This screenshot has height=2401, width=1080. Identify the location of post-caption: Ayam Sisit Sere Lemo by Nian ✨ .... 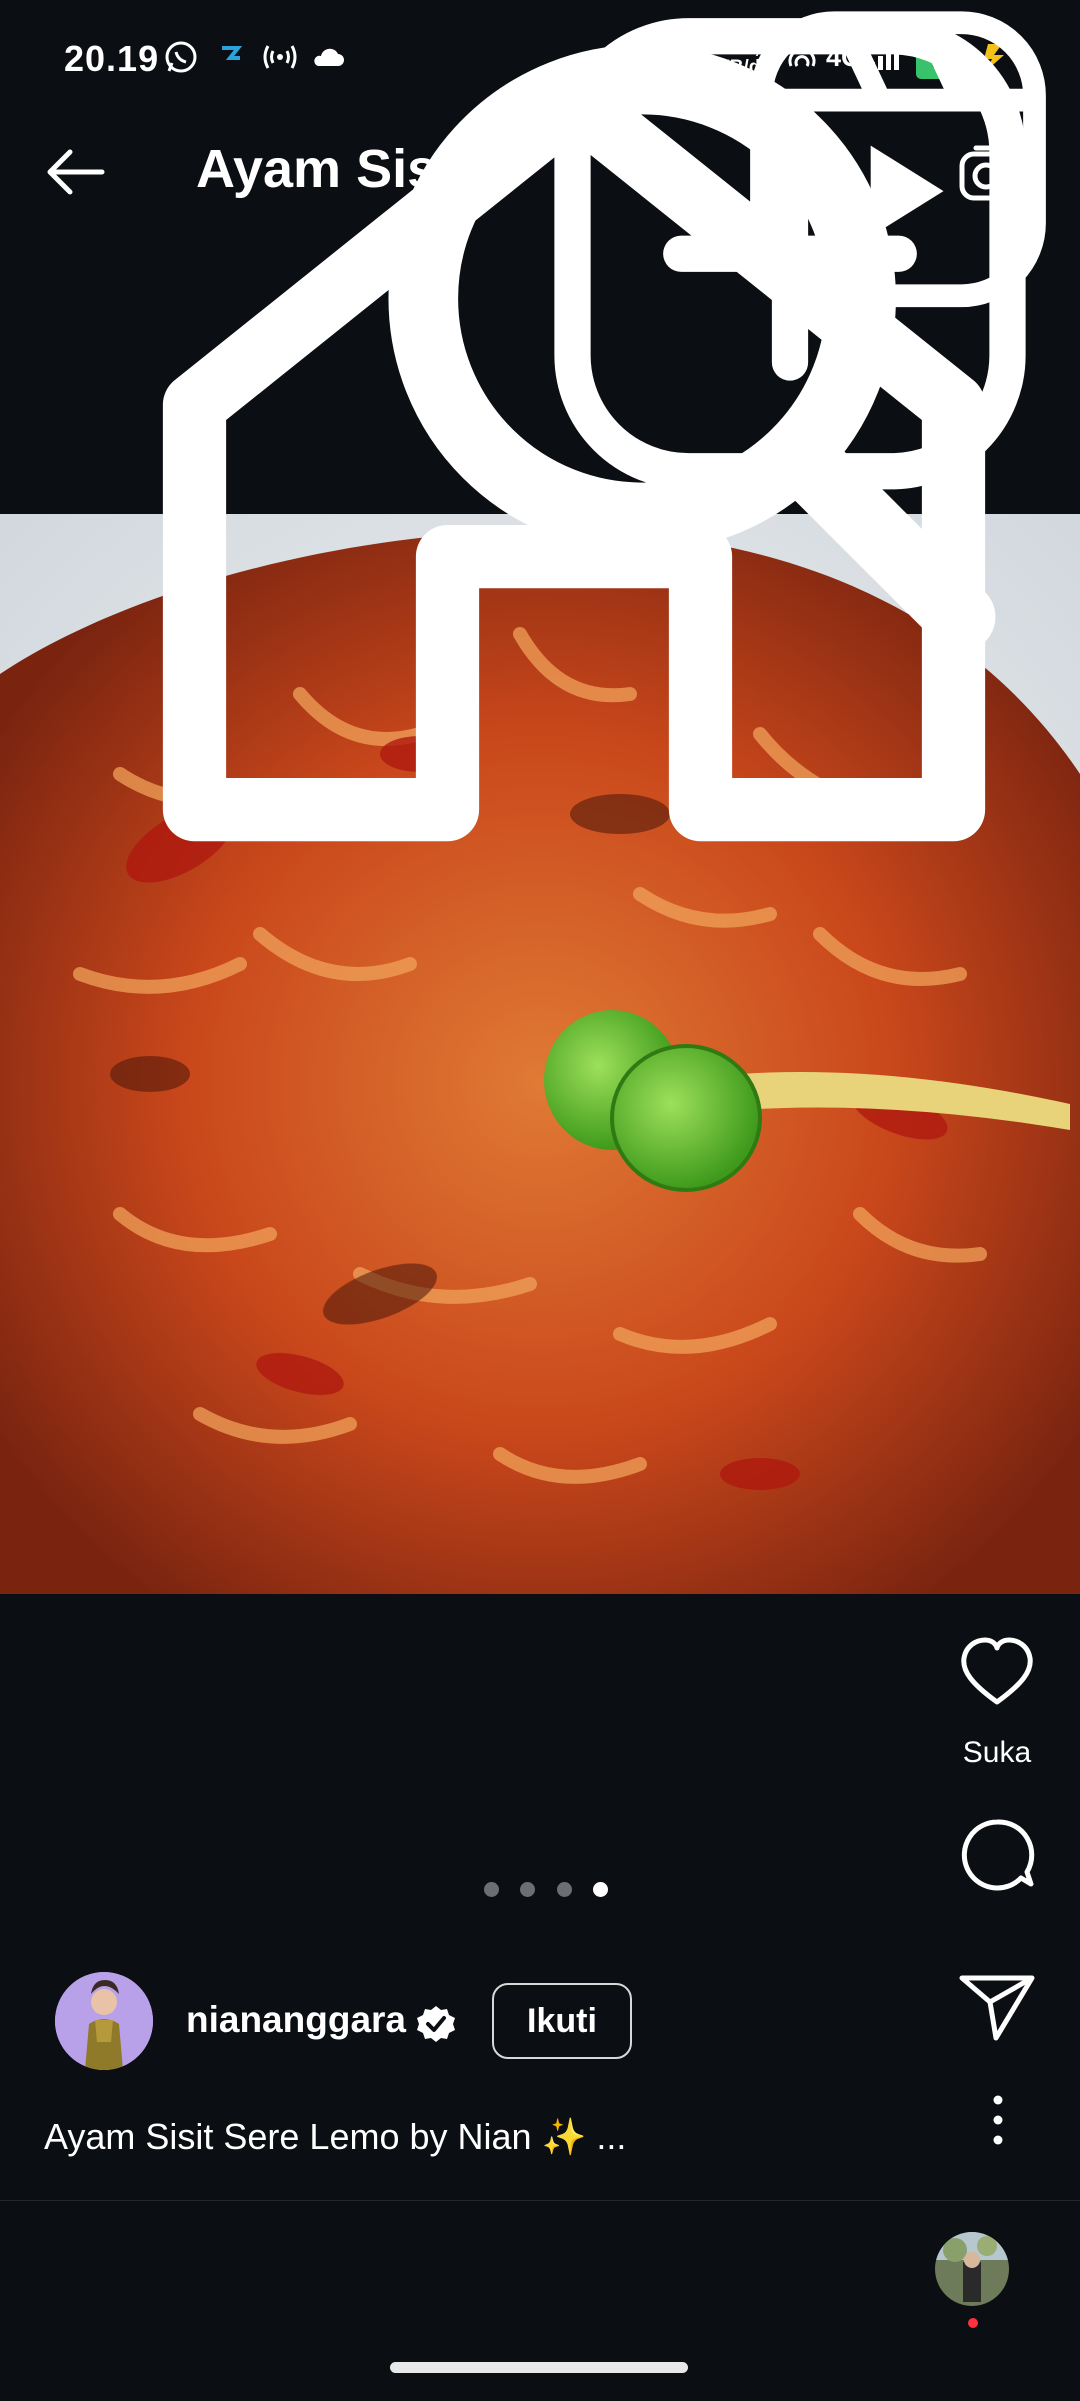
(335, 2137).